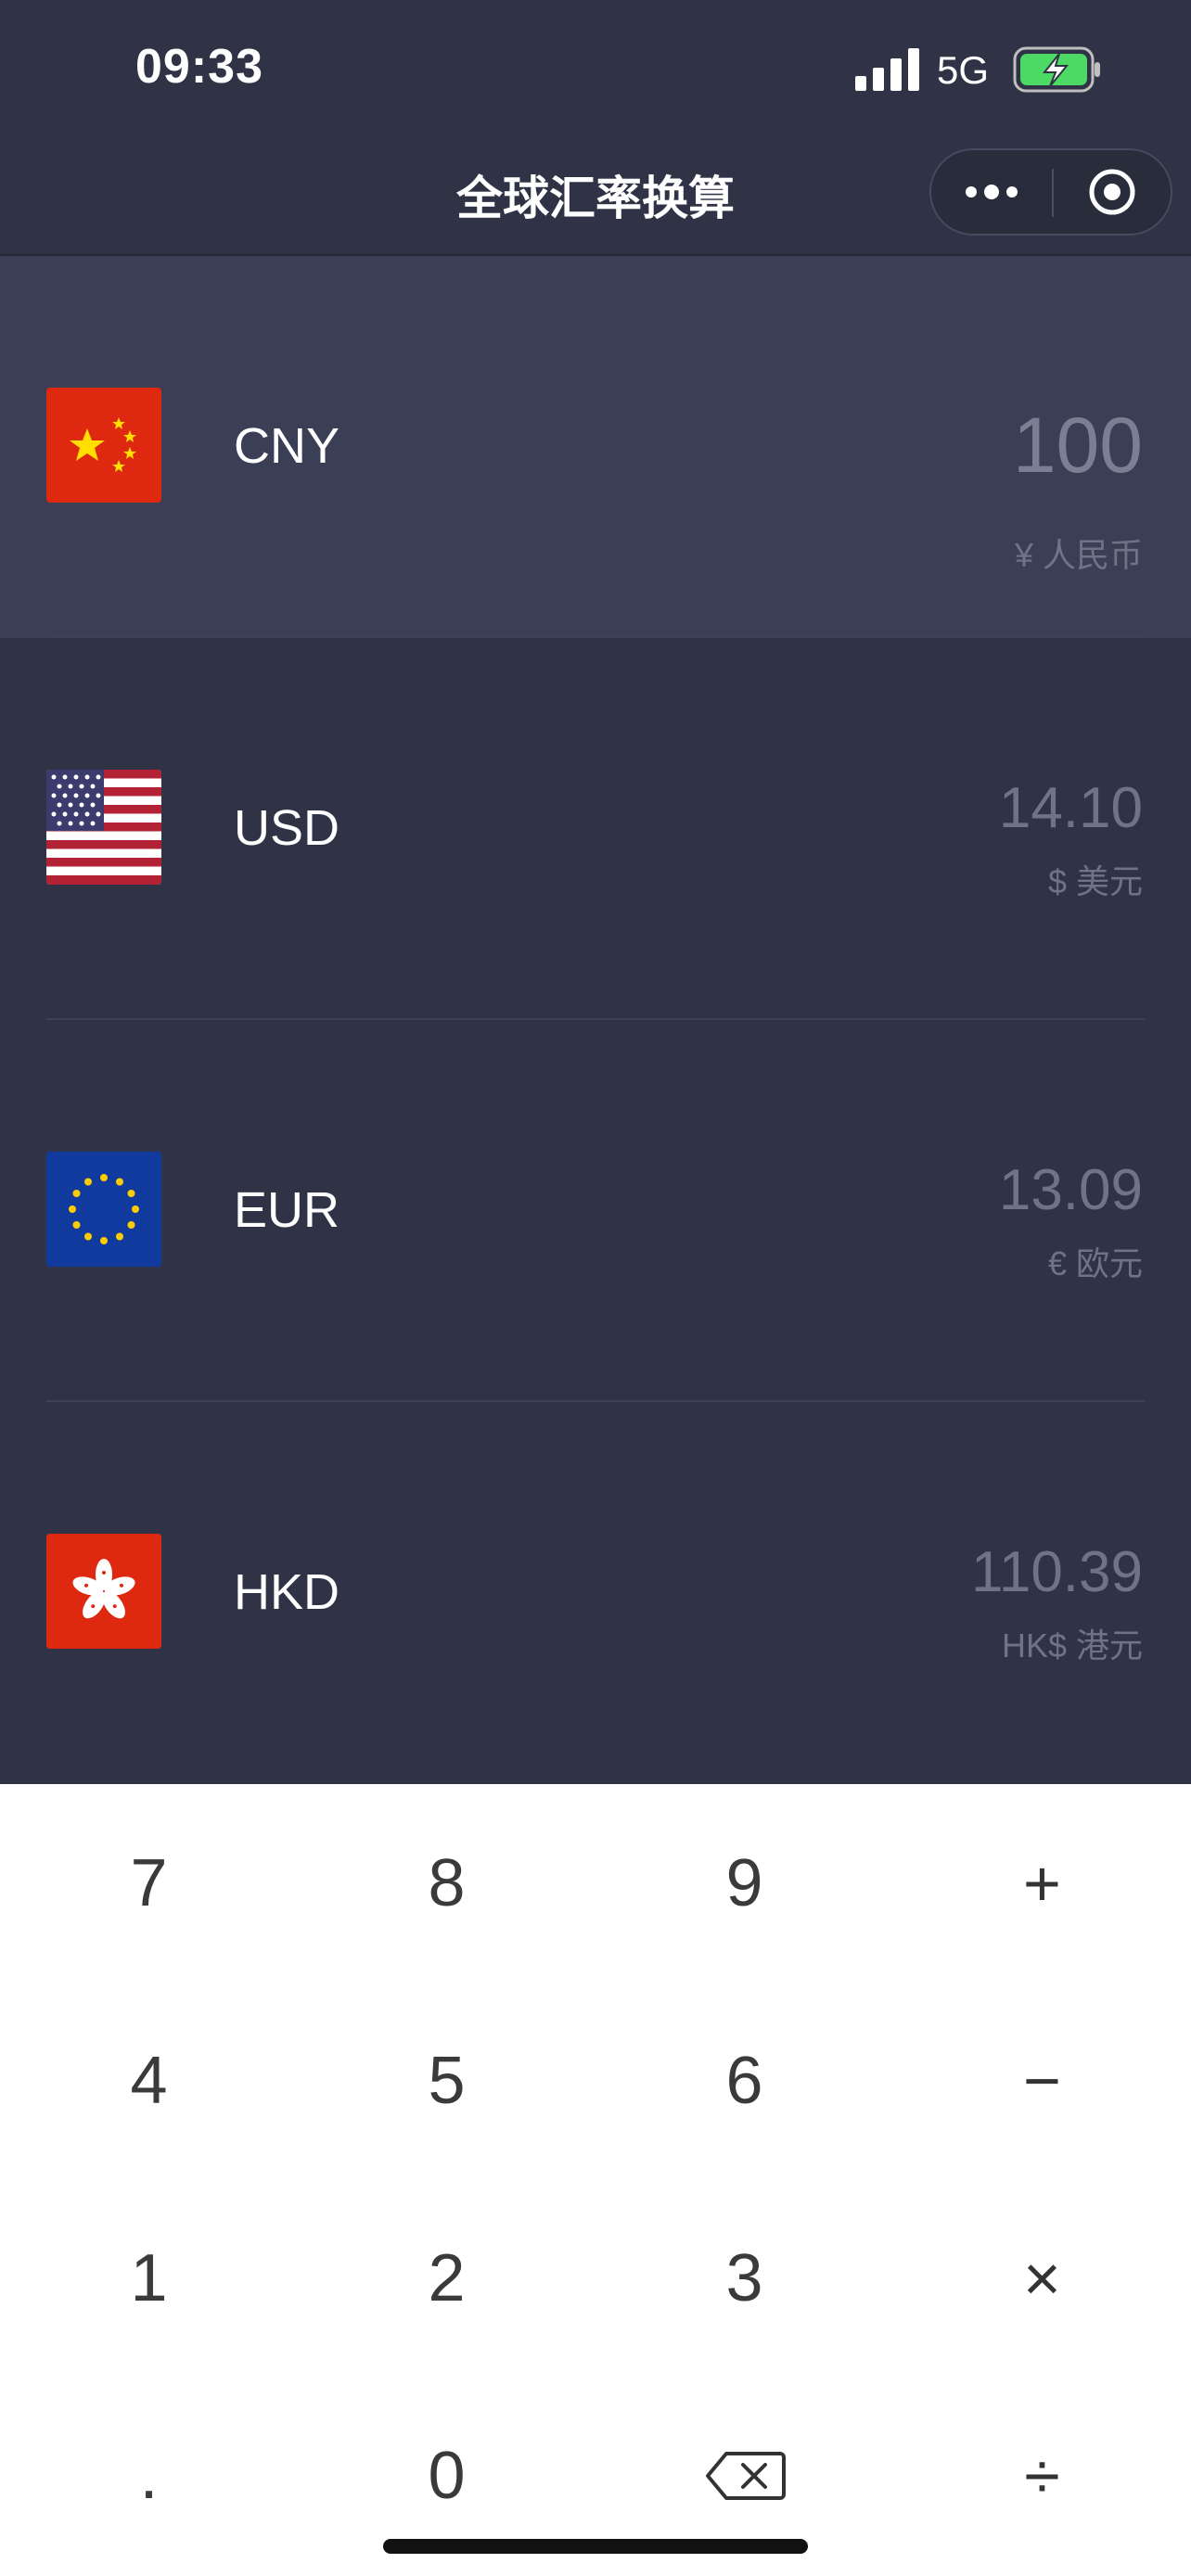  What do you see at coordinates (595, 197) in the screenshot?
I see `navigation-bar: 全球汇率换算` at bounding box center [595, 197].